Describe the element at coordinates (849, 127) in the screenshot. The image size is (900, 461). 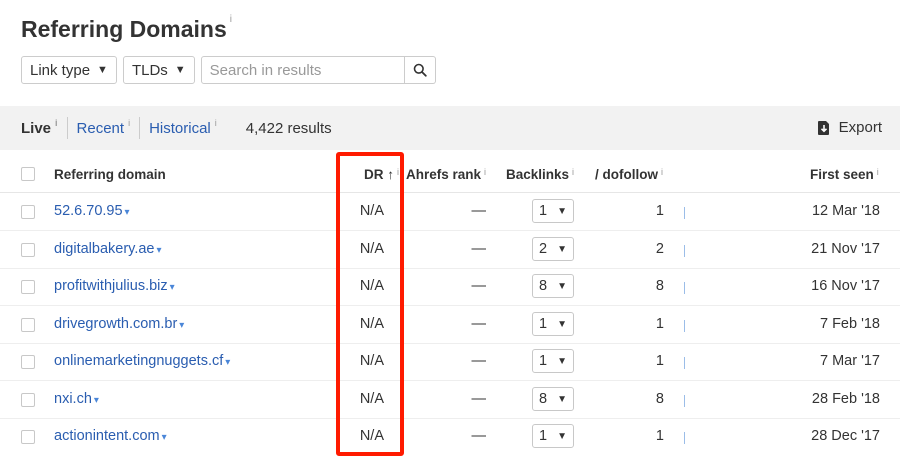
I see `export-button: Export` at that location.